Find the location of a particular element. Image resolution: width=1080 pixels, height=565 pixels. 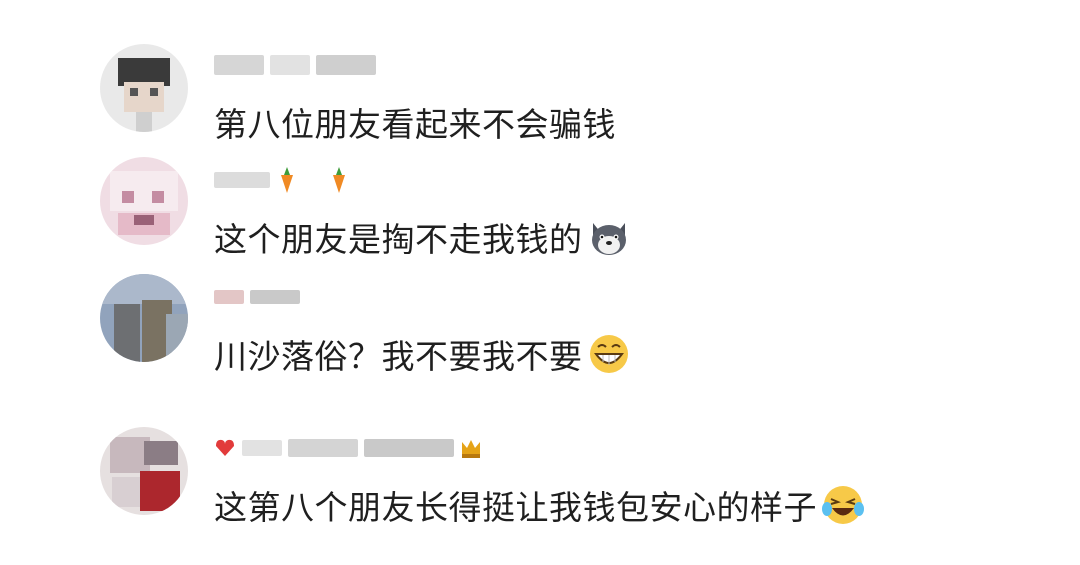

comment-text-content: 川沙落俗？我不要我不要 is located at coordinates (398, 356).